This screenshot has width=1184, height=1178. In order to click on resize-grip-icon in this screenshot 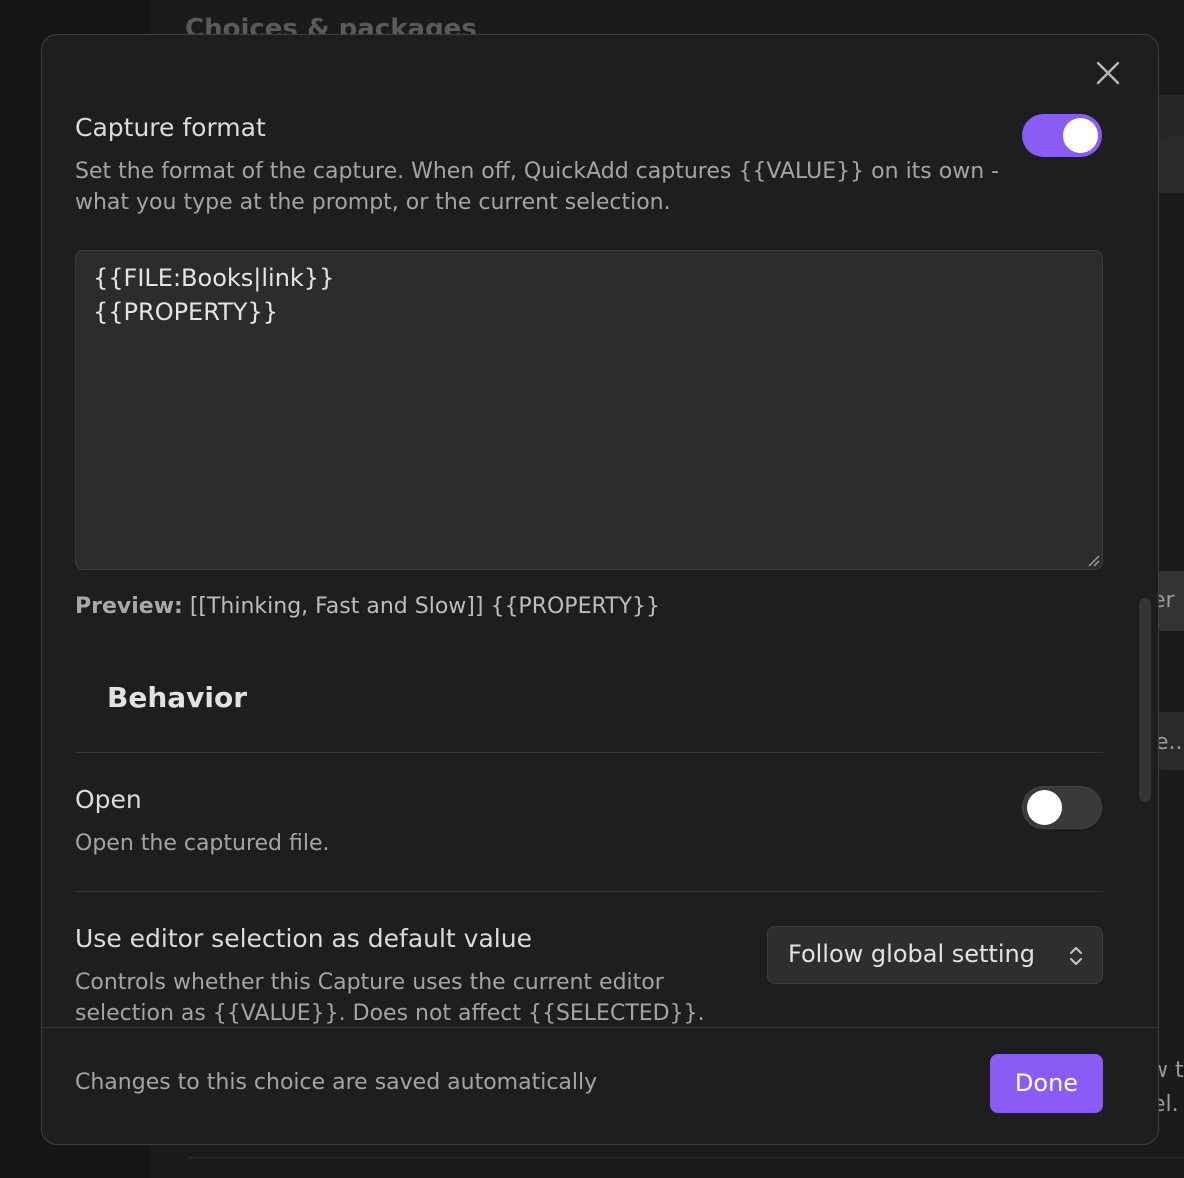, I will do `click(1093, 560)`.